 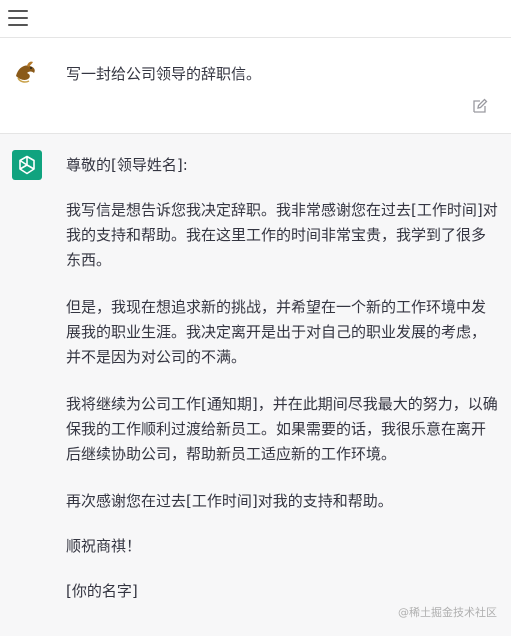 I want to click on letter-greeting: 尊敬的[领导姓名]:, so click(x=127, y=165).